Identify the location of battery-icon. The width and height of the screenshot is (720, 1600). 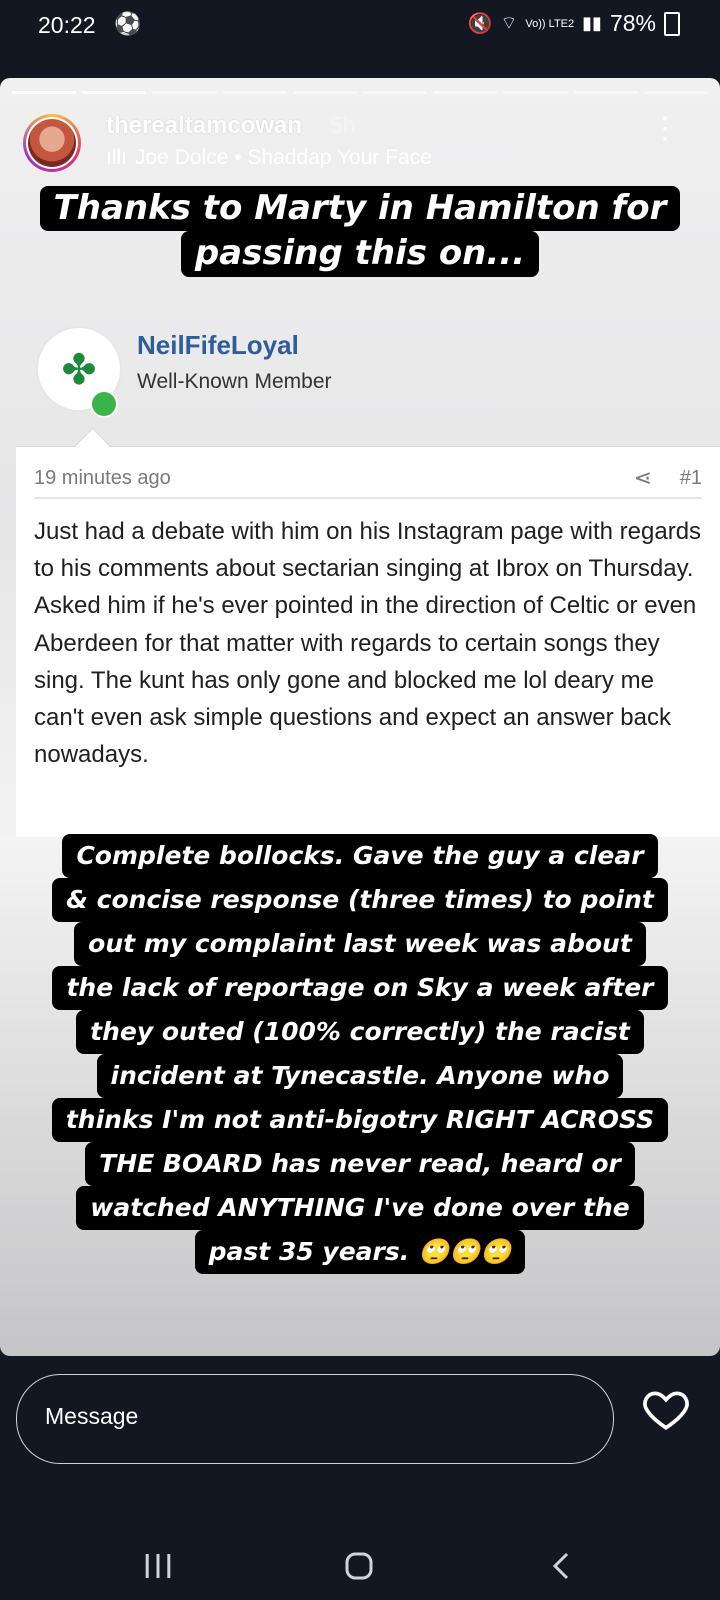
(672, 23).